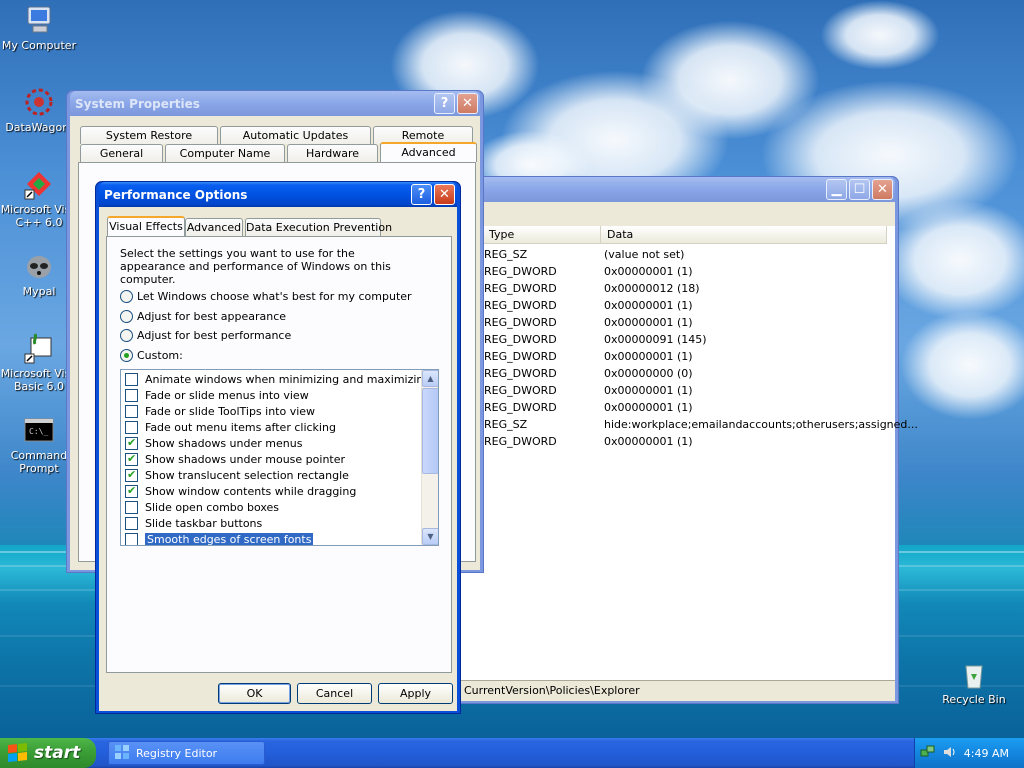 The width and height of the screenshot is (1024, 768). What do you see at coordinates (928, 753) in the screenshot?
I see `network-icon` at bounding box center [928, 753].